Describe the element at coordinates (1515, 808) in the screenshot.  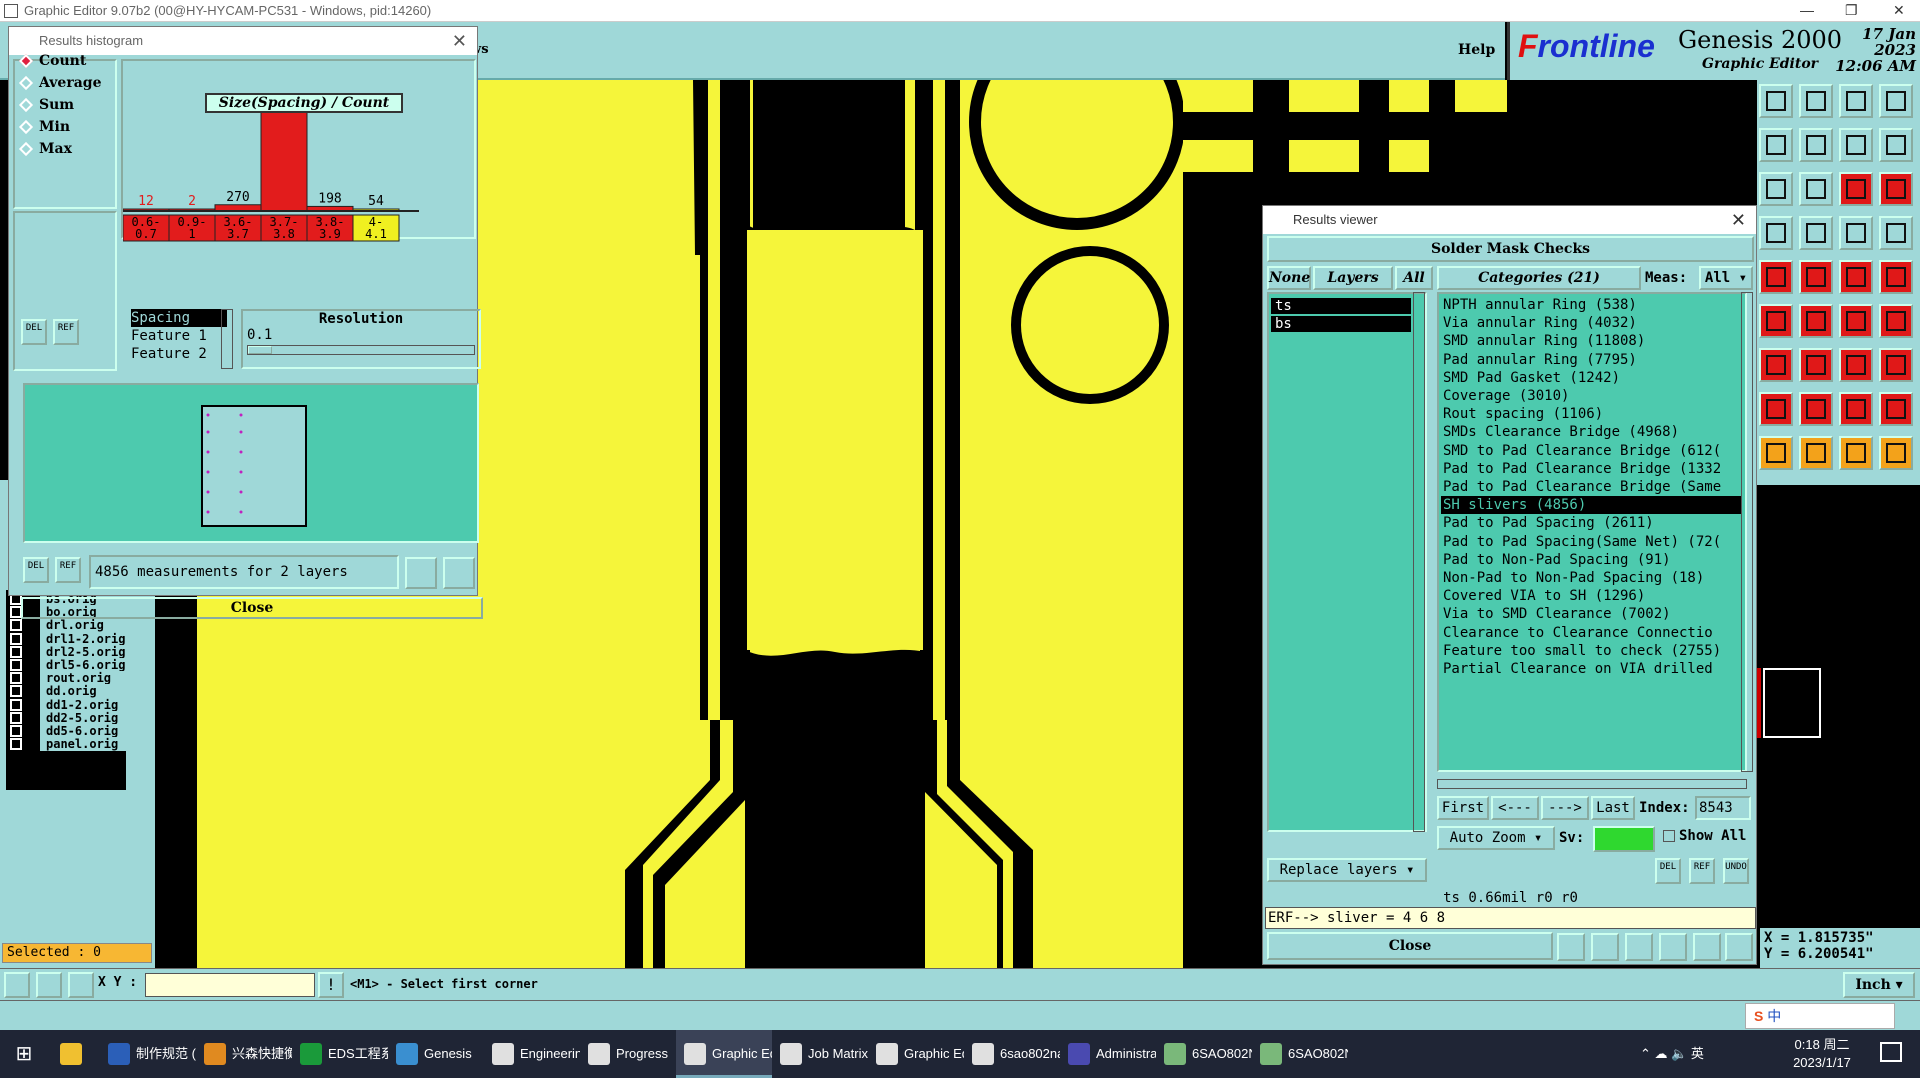
I see `prev-button: <---` at that location.